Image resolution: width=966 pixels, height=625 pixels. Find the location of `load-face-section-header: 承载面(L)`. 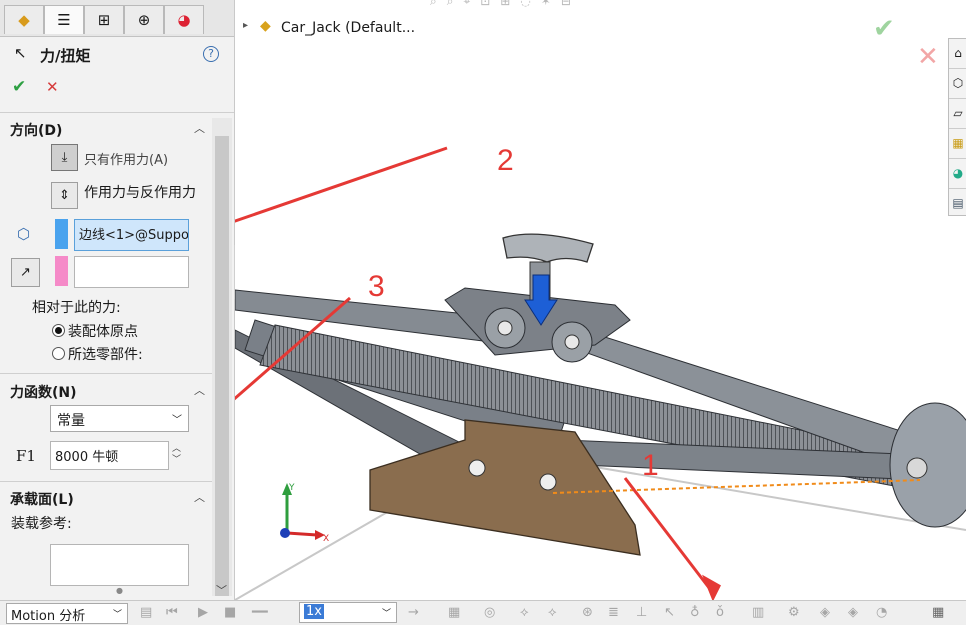

load-face-section-header: 承载面(L) is located at coordinates (42, 499).